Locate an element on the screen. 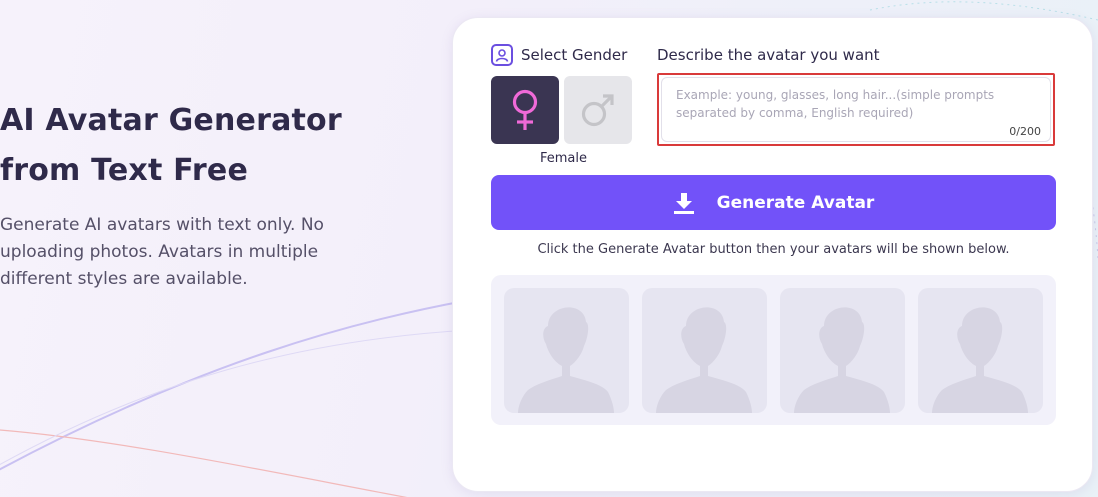 This screenshot has height=497, width=1098. title-line-2: from Text Free is located at coordinates (124, 170).